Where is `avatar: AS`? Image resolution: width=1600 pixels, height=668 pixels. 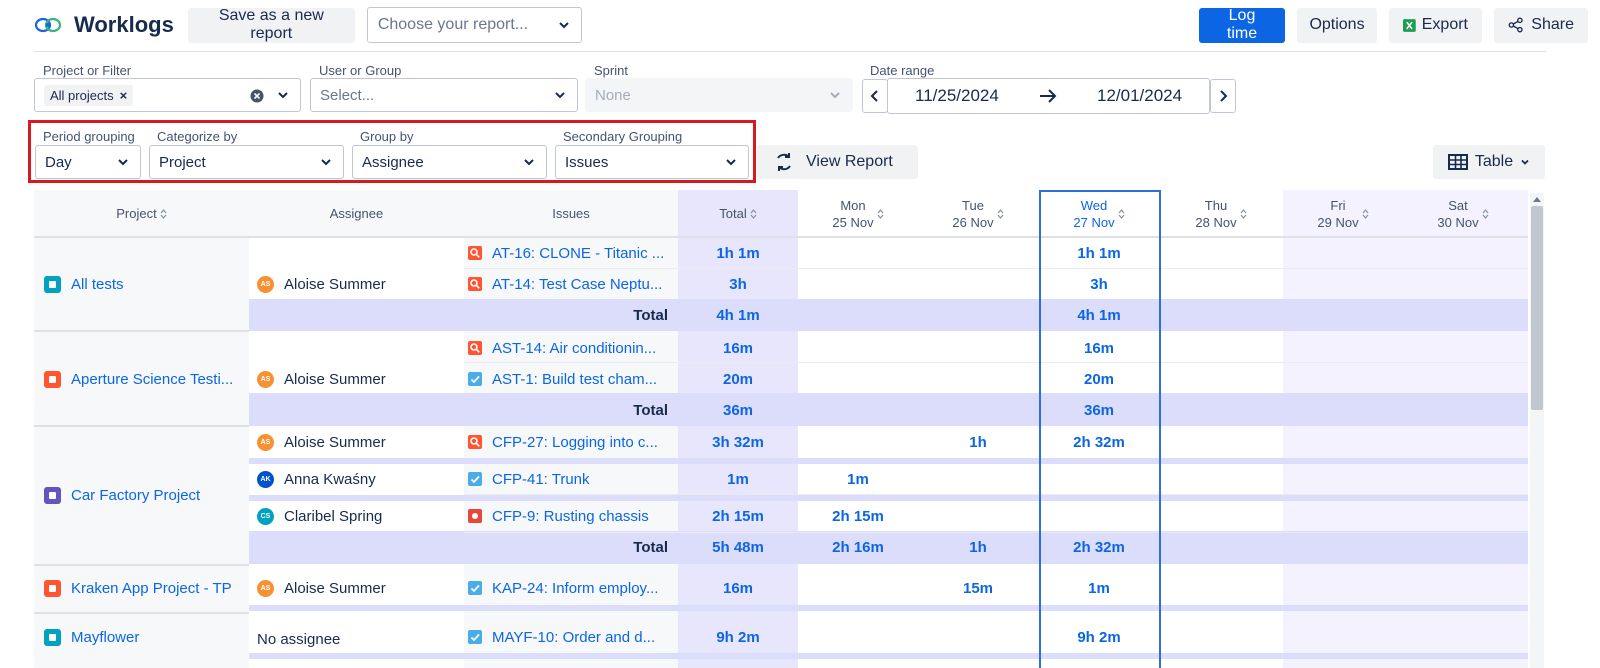
avatar: AS is located at coordinates (265, 379).